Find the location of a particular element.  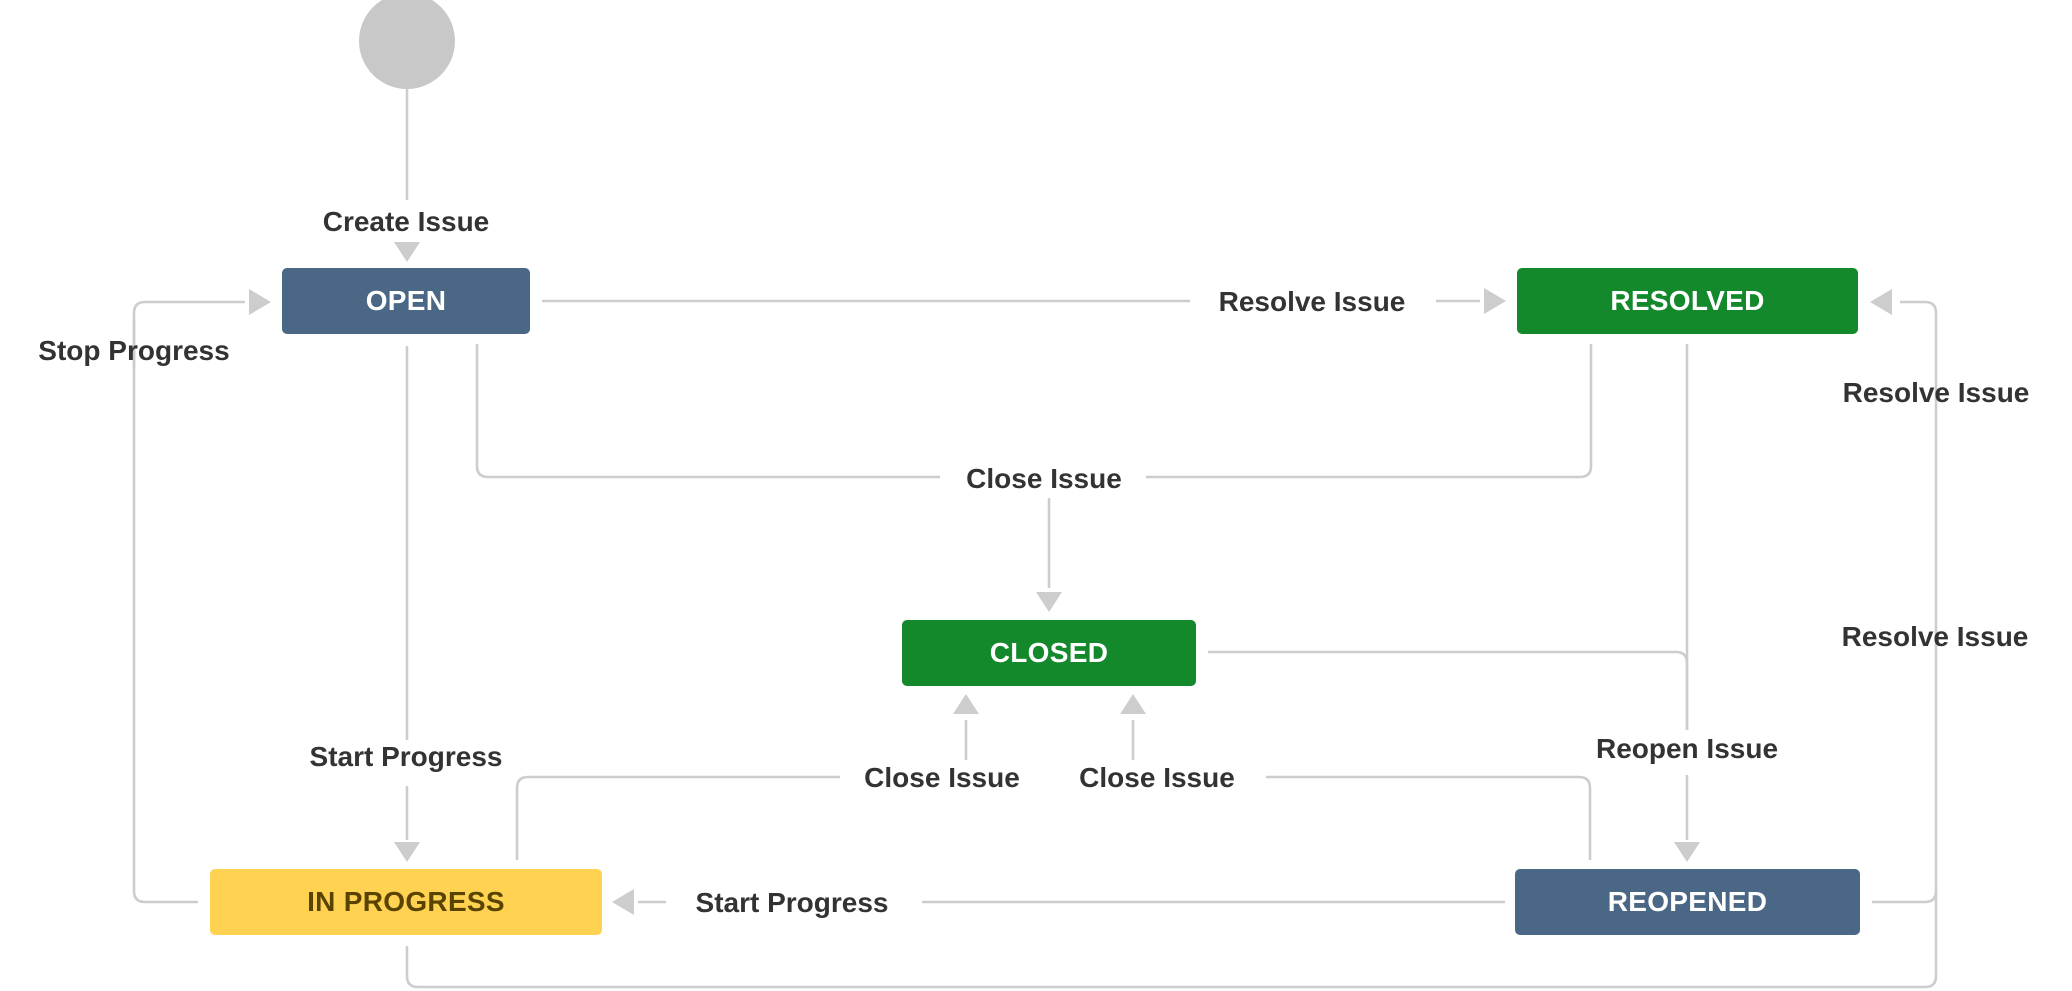

label-start-progress-reopened: Start Progress is located at coordinates (792, 902).